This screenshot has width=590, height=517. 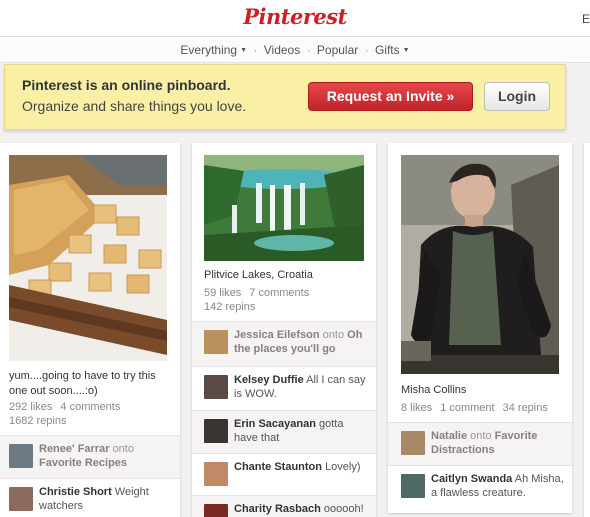 I want to click on activity-item: Renee' Farrar onto Favorite Recipes, so click(x=90, y=456).